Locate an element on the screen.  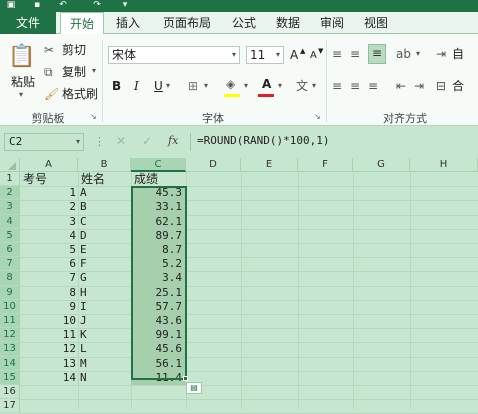
row-header: 17 is located at coordinates (10, 406).